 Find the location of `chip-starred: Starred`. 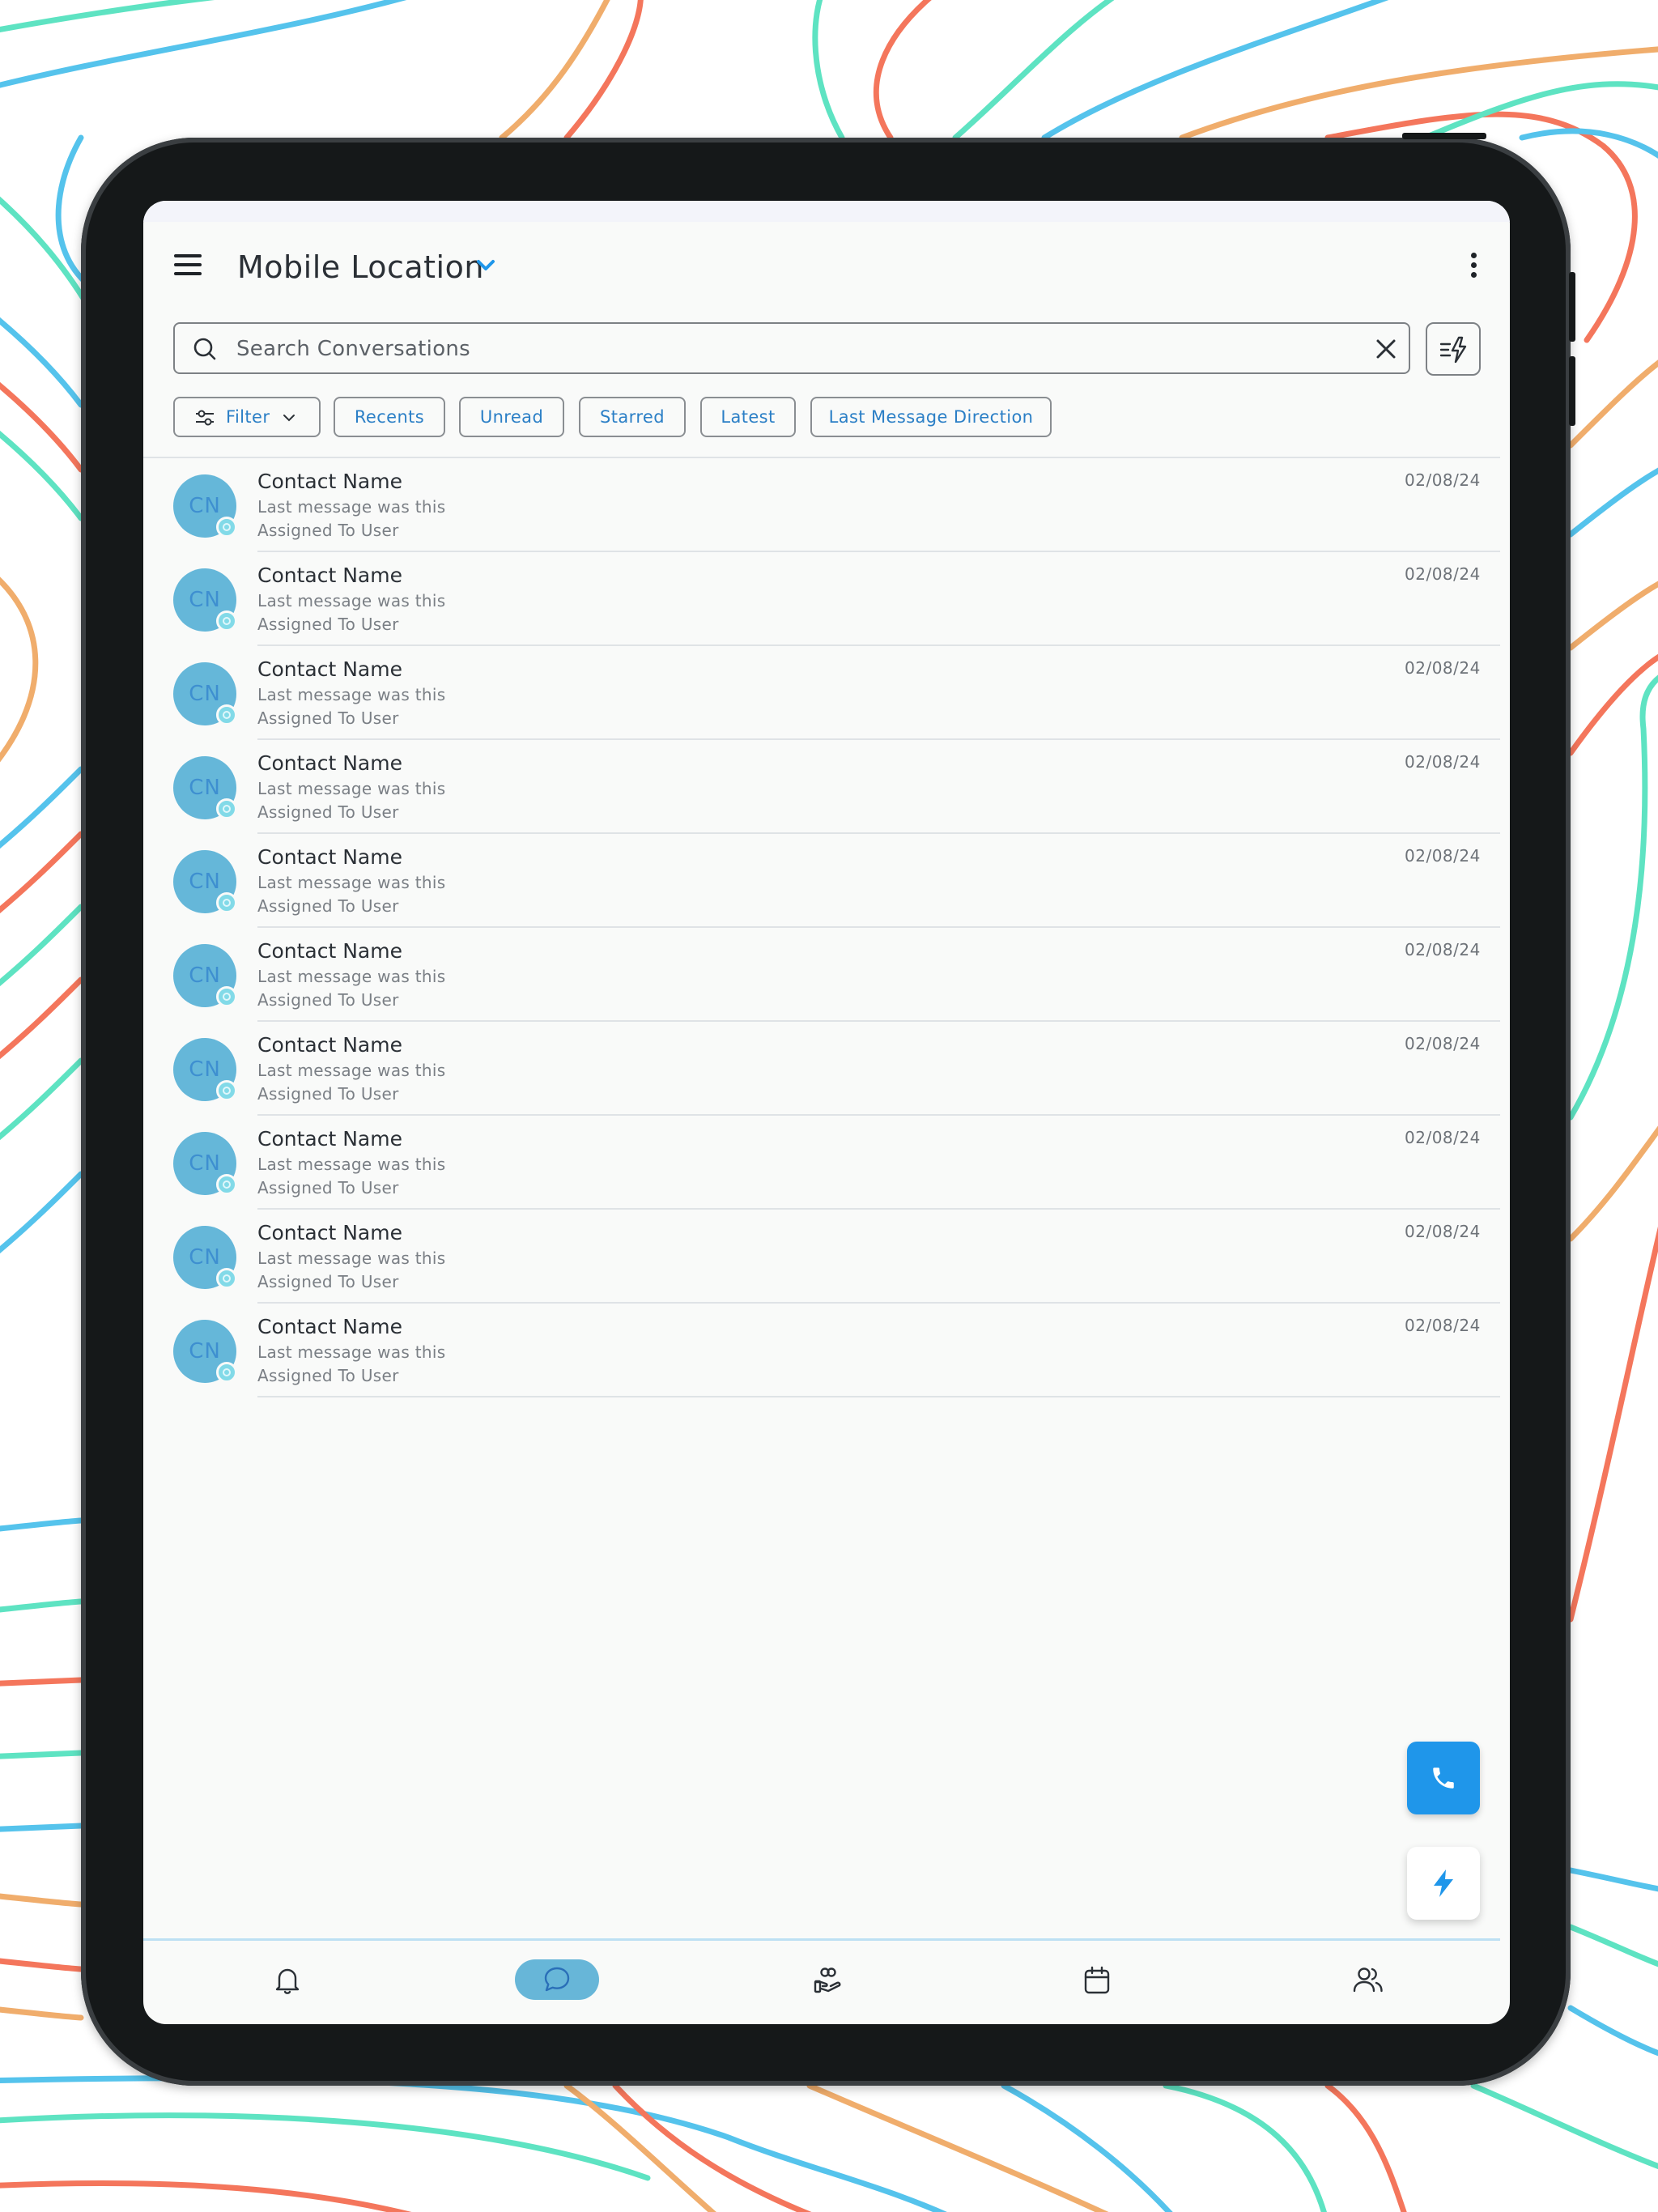

chip-starred: Starred is located at coordinates (632, 417).